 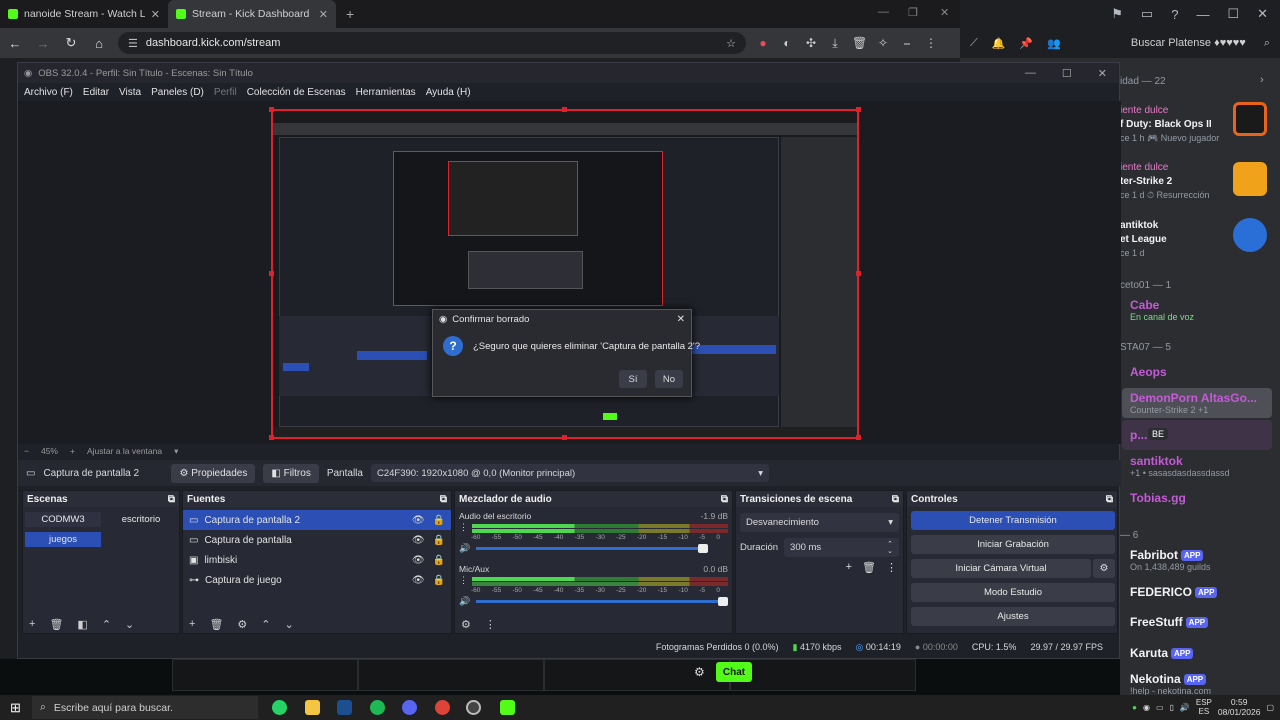 What do you see at coordinates (130, 92) in the screenshot?
I see `menu-vista: Vista` at bounding box center [130, 92].